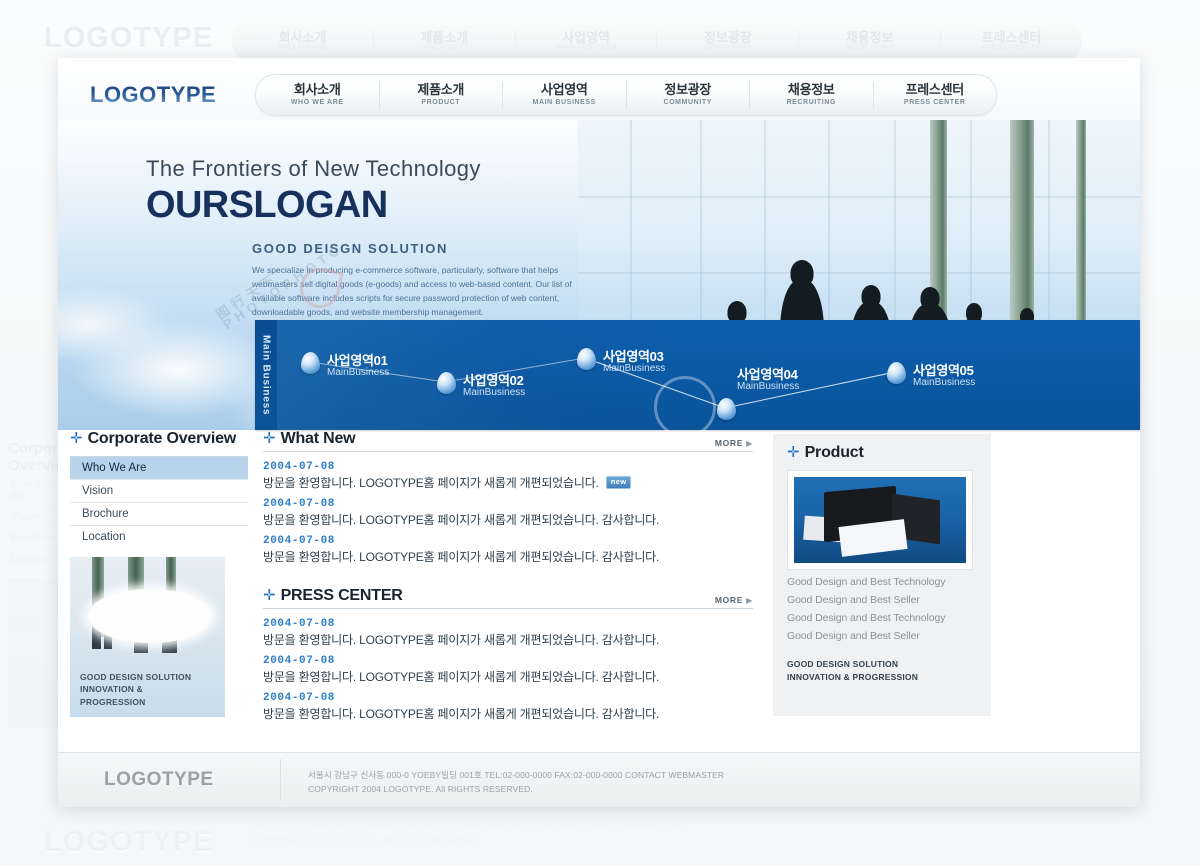 Image resolution: width=1200 pixels, height=866 pixels. What do you see at coordinates (129, 38) in the screenshot?
I see `watermark-logo-top: LOGOTYPE` at bounding box center [129, 38].